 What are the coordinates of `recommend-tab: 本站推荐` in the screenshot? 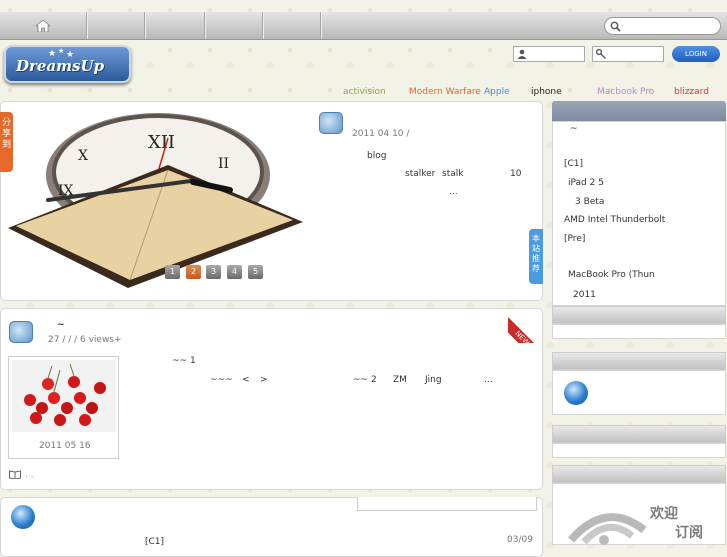 It's located at (536, 256).